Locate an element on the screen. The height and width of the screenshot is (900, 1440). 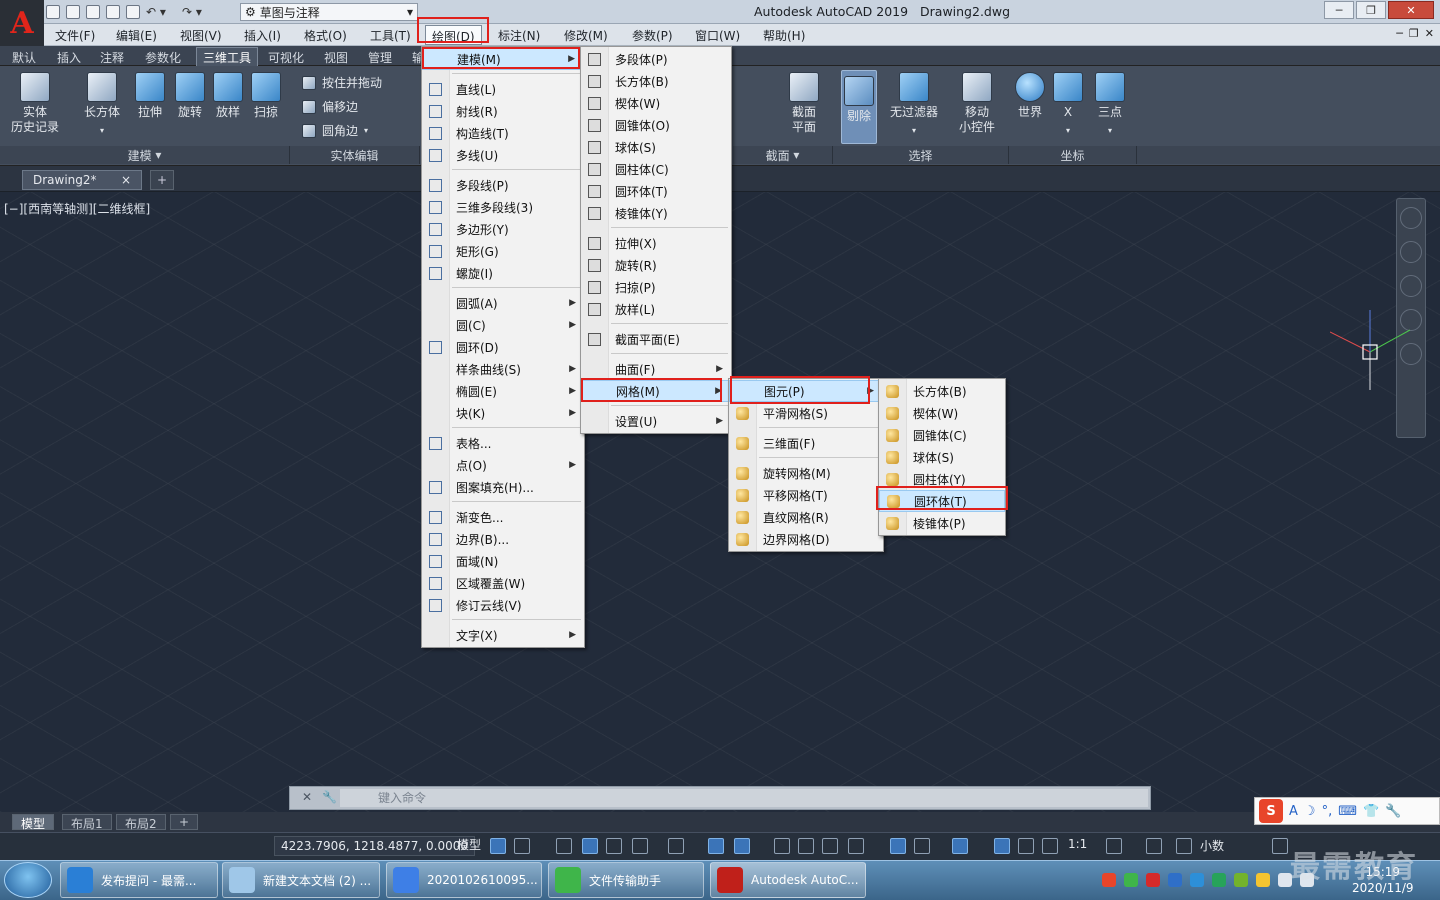
selection-cycling-icon is located at coordinates (830, 846).